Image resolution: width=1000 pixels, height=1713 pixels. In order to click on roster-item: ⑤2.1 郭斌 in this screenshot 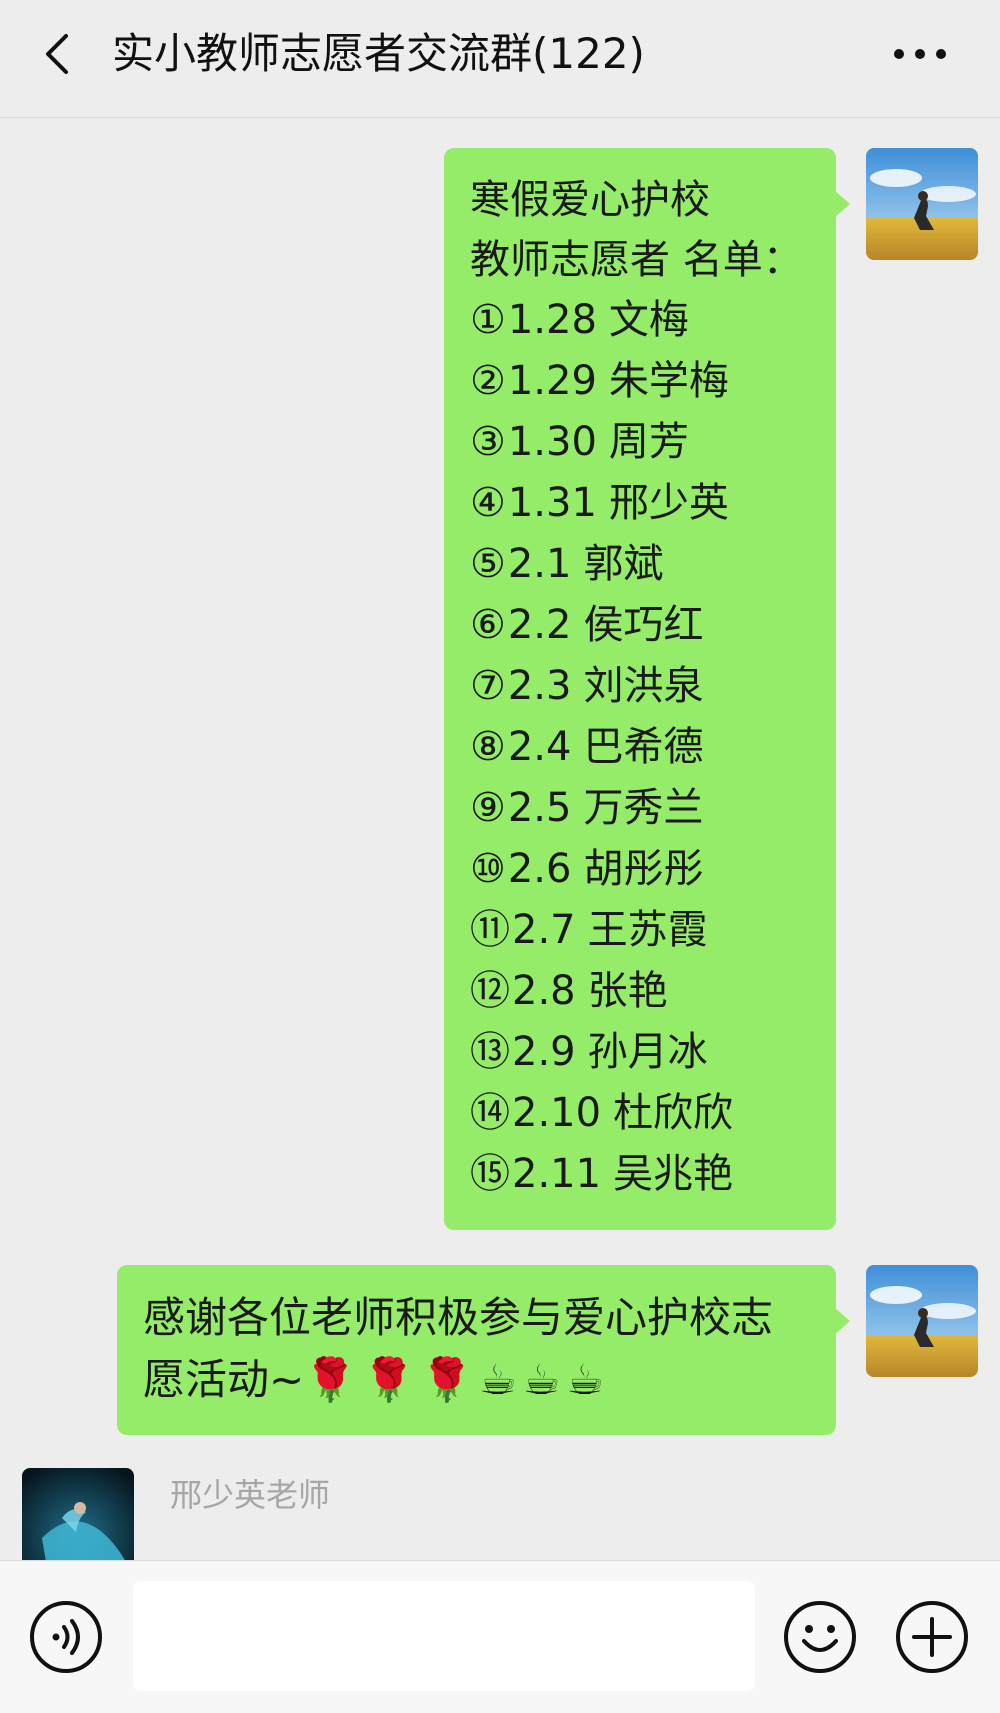, I will do `click(640, 564)`.